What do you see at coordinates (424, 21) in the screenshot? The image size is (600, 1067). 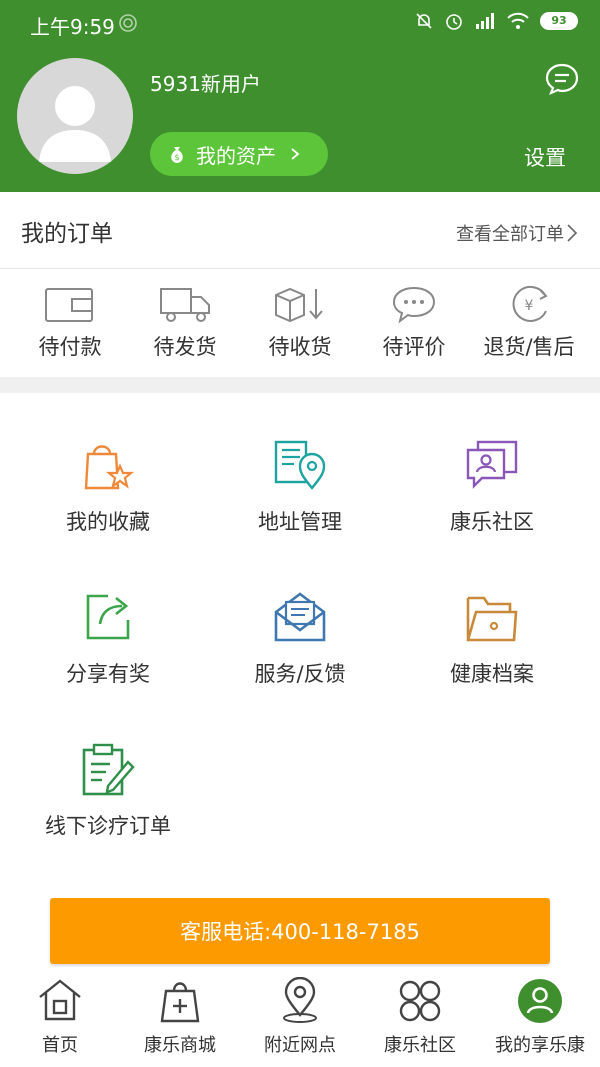 I see `mute-bell-icon` at bounding box center [424, 21].